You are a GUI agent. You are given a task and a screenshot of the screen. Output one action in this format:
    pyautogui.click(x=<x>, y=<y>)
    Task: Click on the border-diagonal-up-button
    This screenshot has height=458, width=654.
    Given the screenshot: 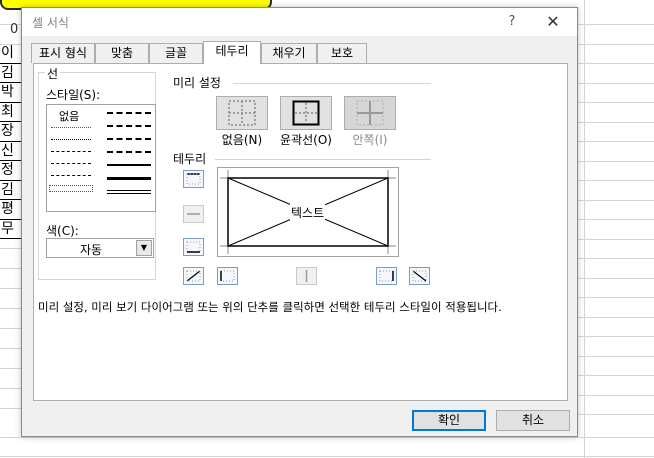 What is the action you would take?
    pyautogui.click(x=193, y=276)
    